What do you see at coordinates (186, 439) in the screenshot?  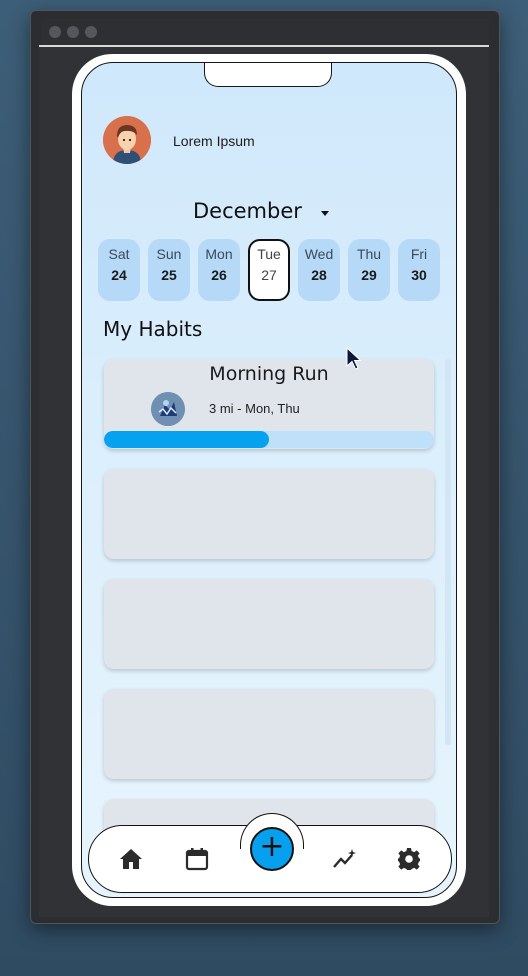 I see `habit-progress-fill` at bounding box center [186, 439].